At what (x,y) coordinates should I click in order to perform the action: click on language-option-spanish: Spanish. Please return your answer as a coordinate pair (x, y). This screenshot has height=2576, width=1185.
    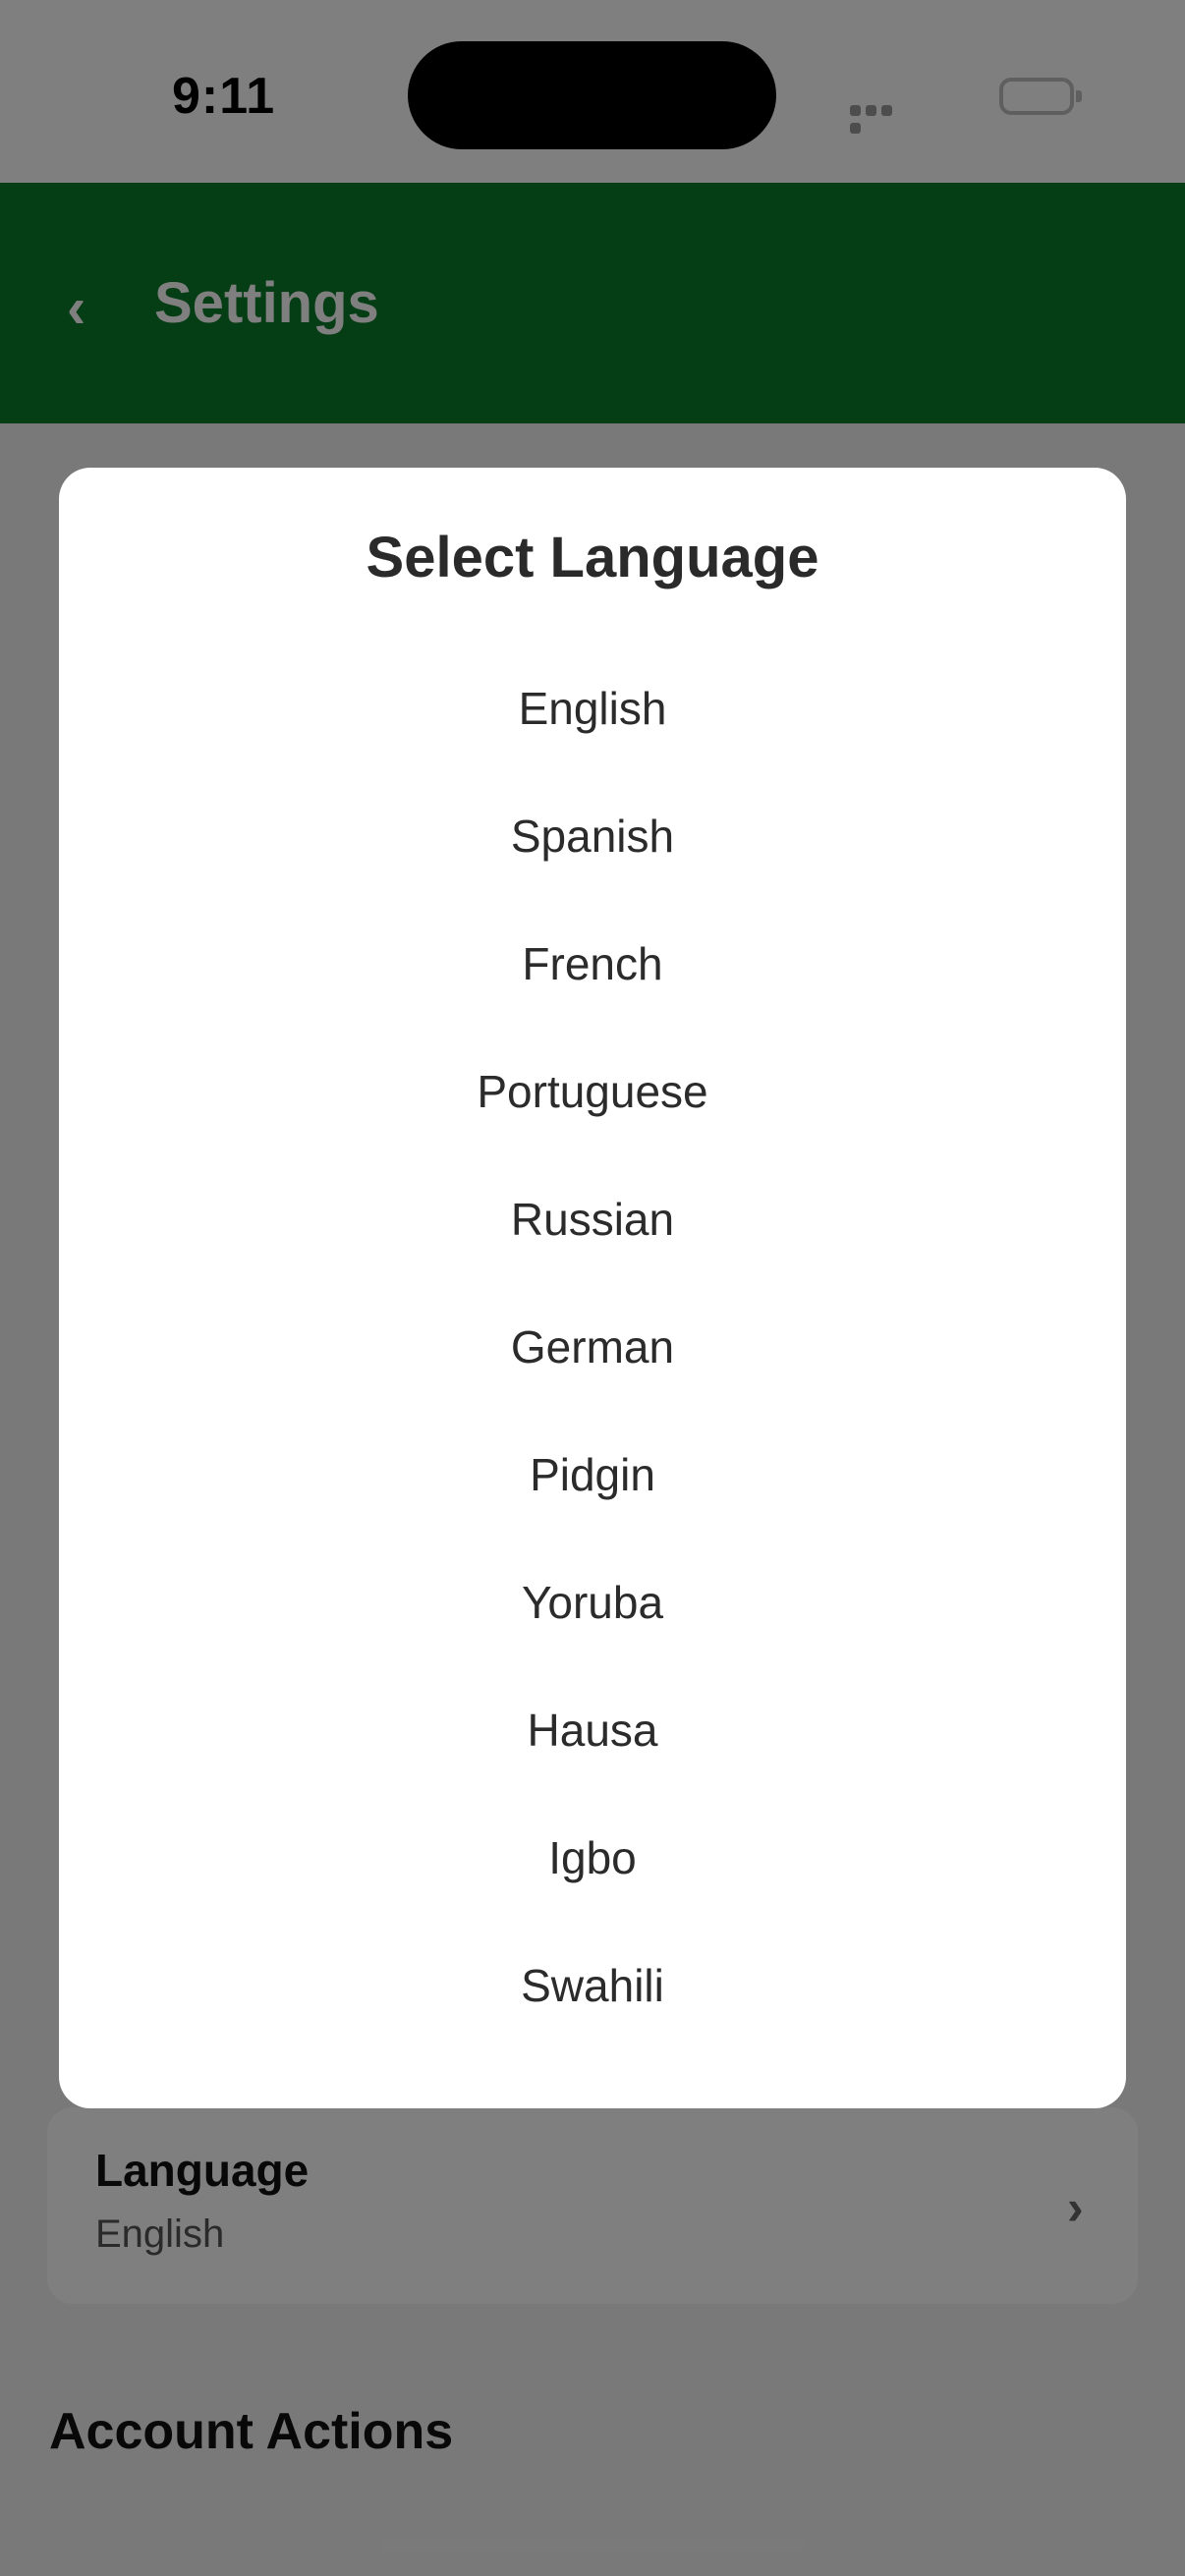
    Looking at the image, I should click on (592, 836).